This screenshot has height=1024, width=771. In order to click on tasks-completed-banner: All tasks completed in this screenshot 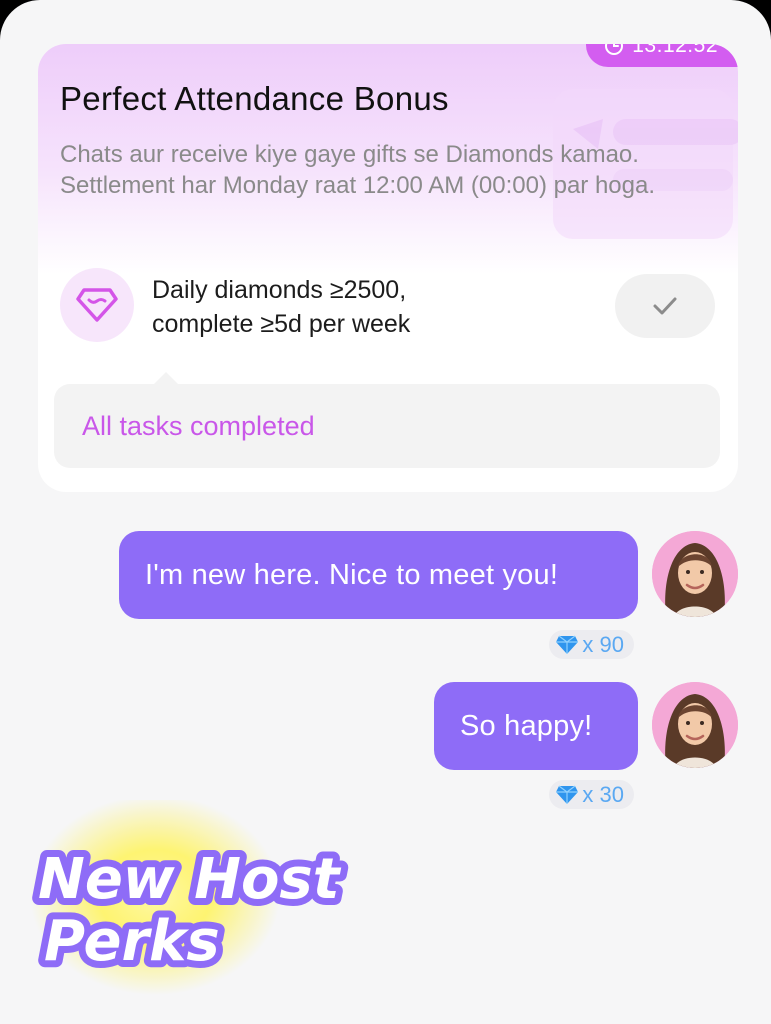, I will do `click(387, 420)`.